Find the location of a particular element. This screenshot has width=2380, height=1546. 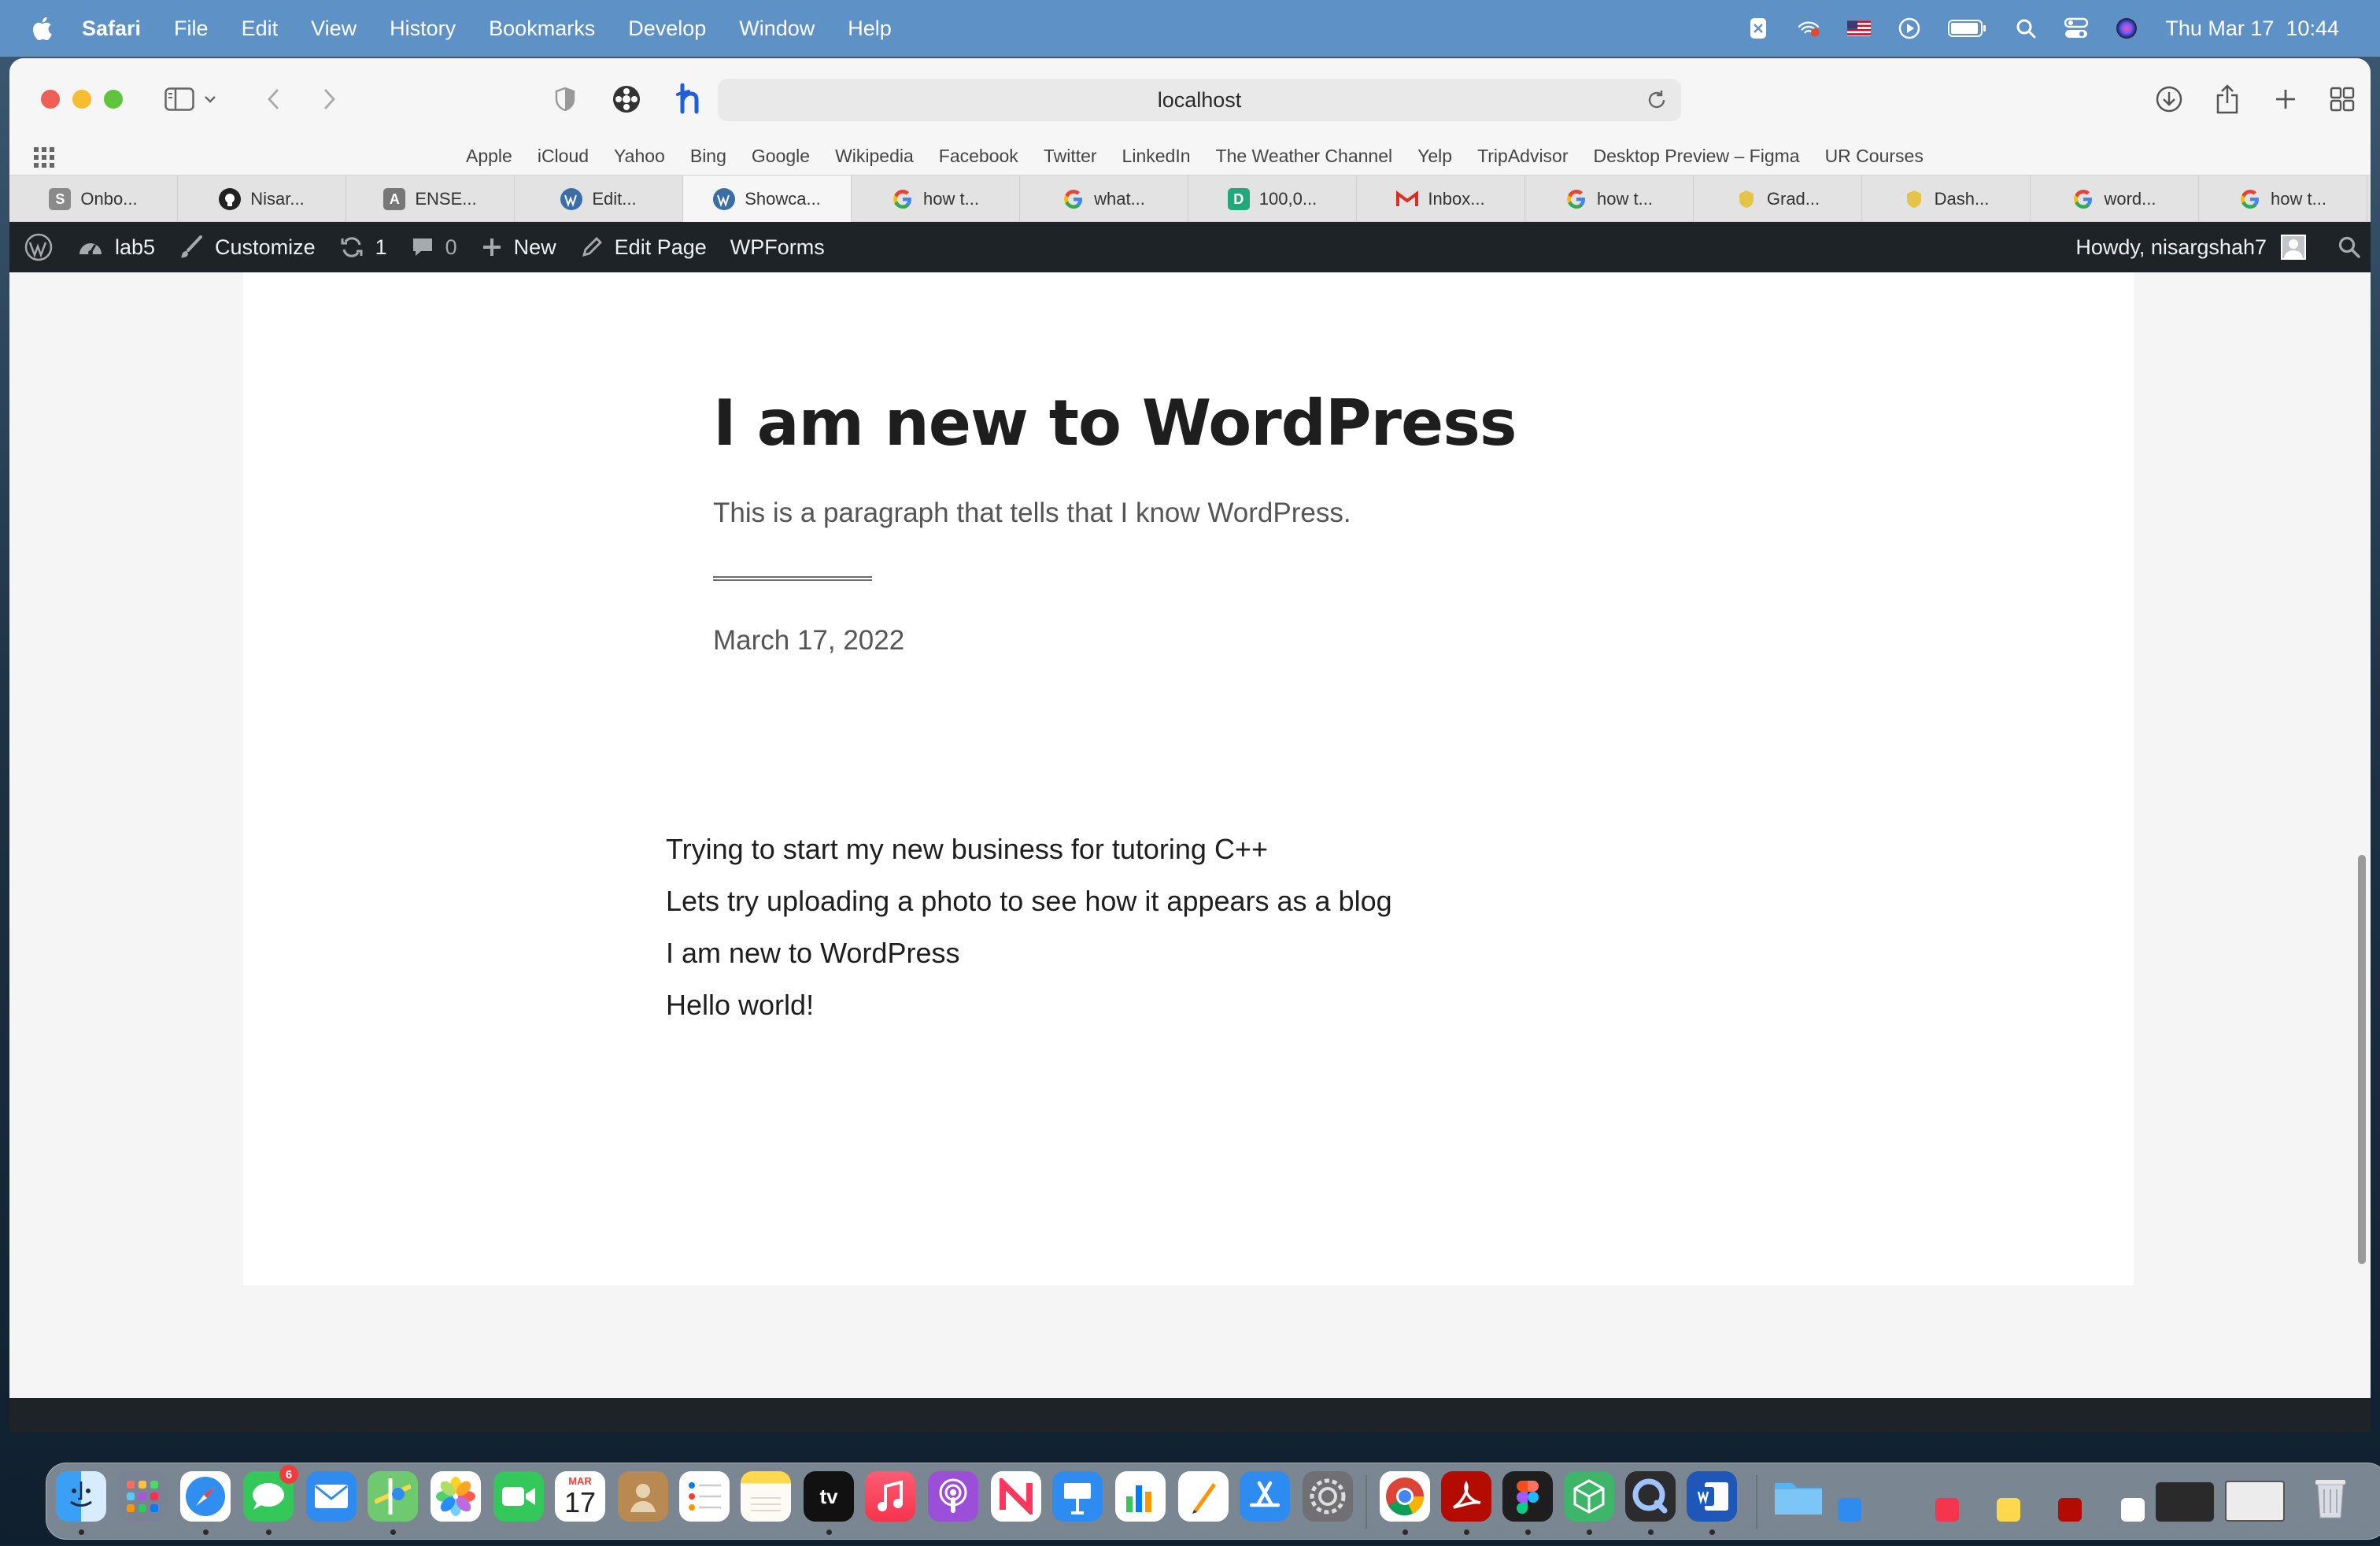

flag-icon is located at coordinates (1859, 28).